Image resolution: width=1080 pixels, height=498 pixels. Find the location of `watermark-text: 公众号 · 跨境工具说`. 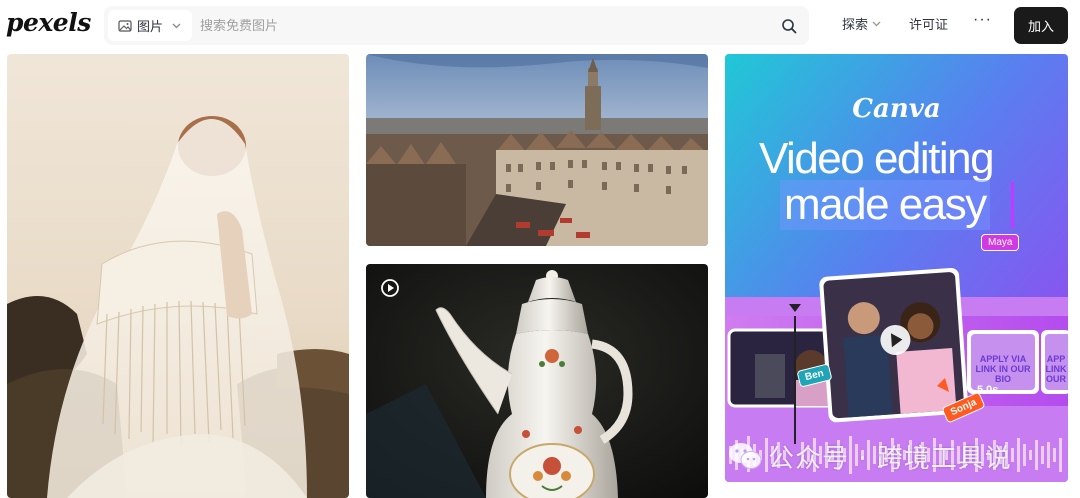

watermark-text: 公众号 · 跨境工具说 is located at coordinates (890, 458).